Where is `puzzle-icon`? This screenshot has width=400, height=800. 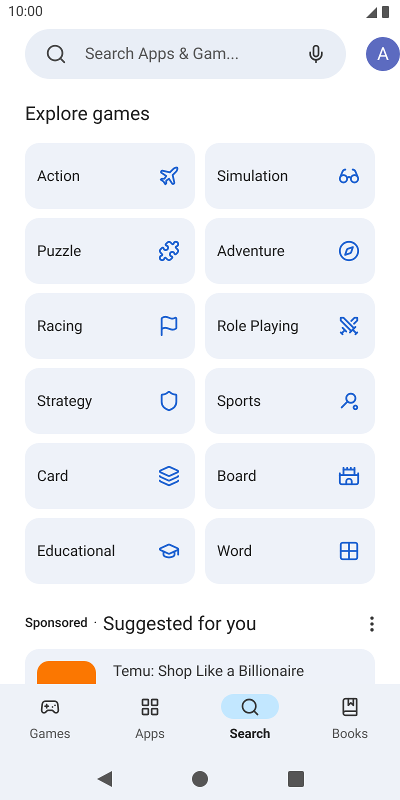
puzzle-icon is located at coordinates (169, 251).